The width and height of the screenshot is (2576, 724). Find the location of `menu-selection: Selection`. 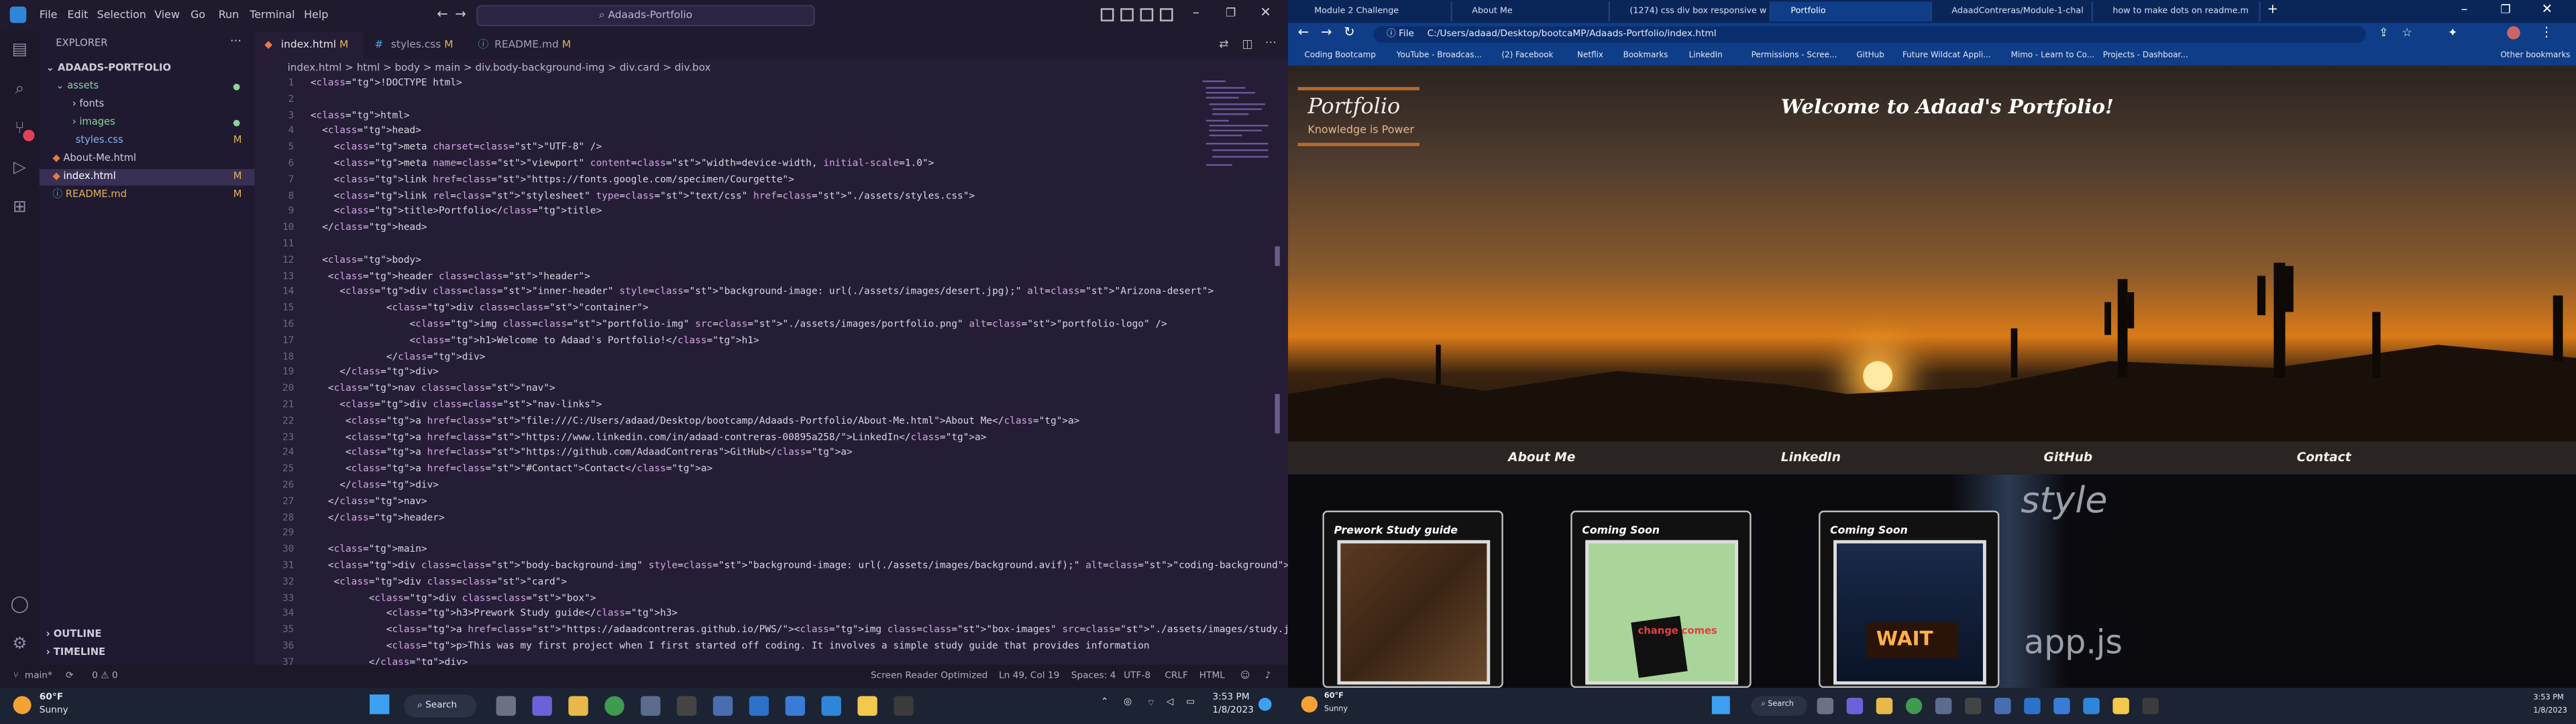

menu-selection: Selection is located at coordinates (121, 14).